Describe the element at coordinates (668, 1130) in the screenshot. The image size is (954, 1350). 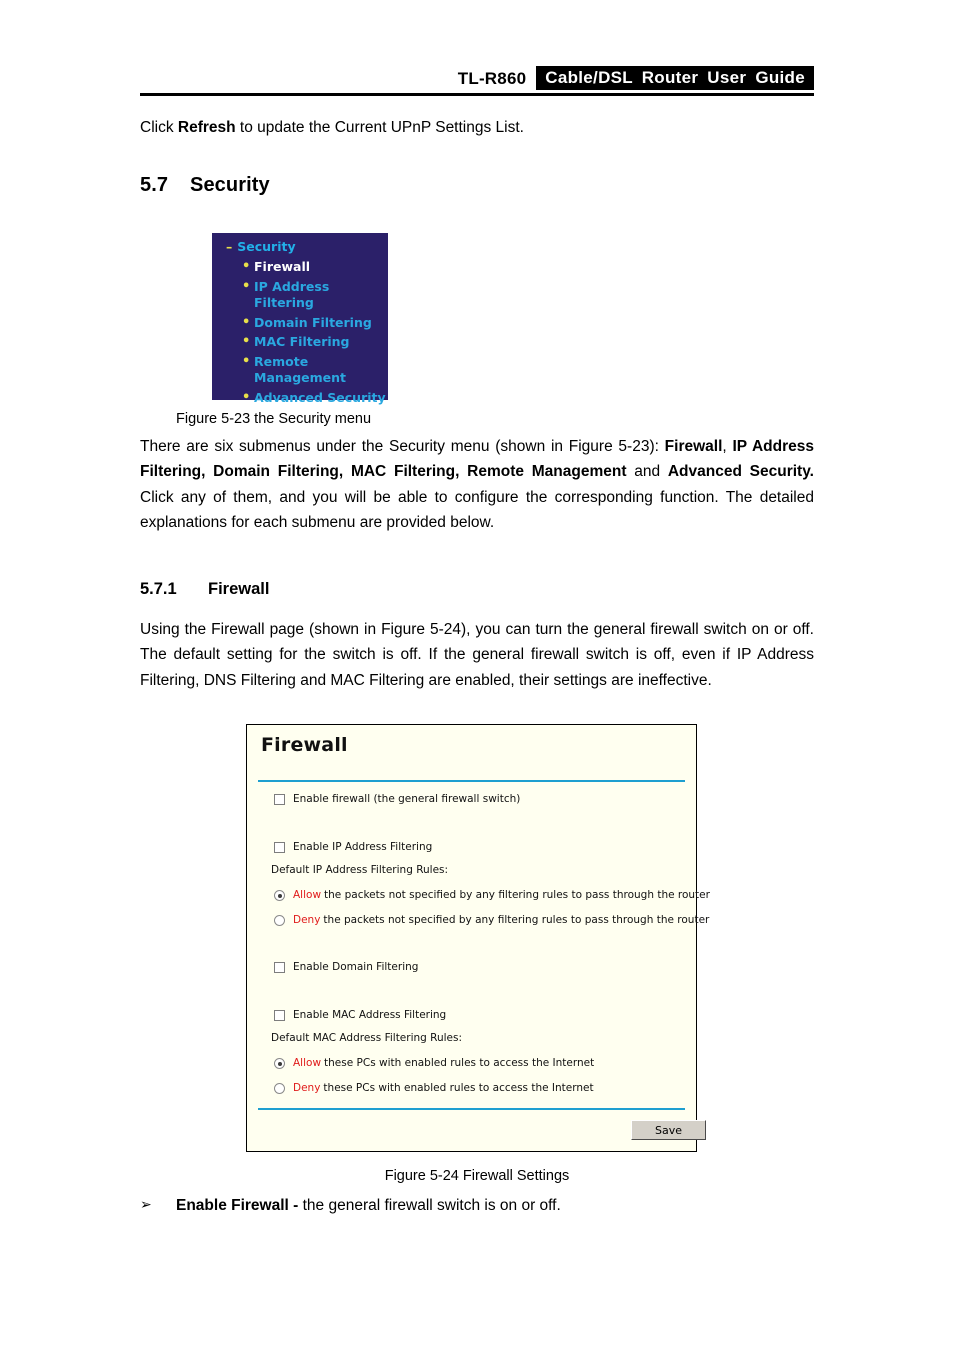
I see `save-button: Save` at that location.